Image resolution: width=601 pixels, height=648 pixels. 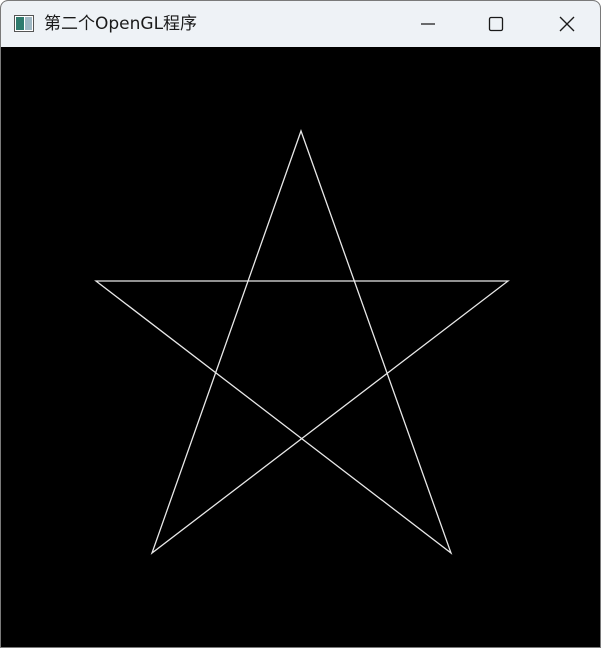 I want to click on title-bar: 第二个OpenGL程序, so click(x=300, y=24).